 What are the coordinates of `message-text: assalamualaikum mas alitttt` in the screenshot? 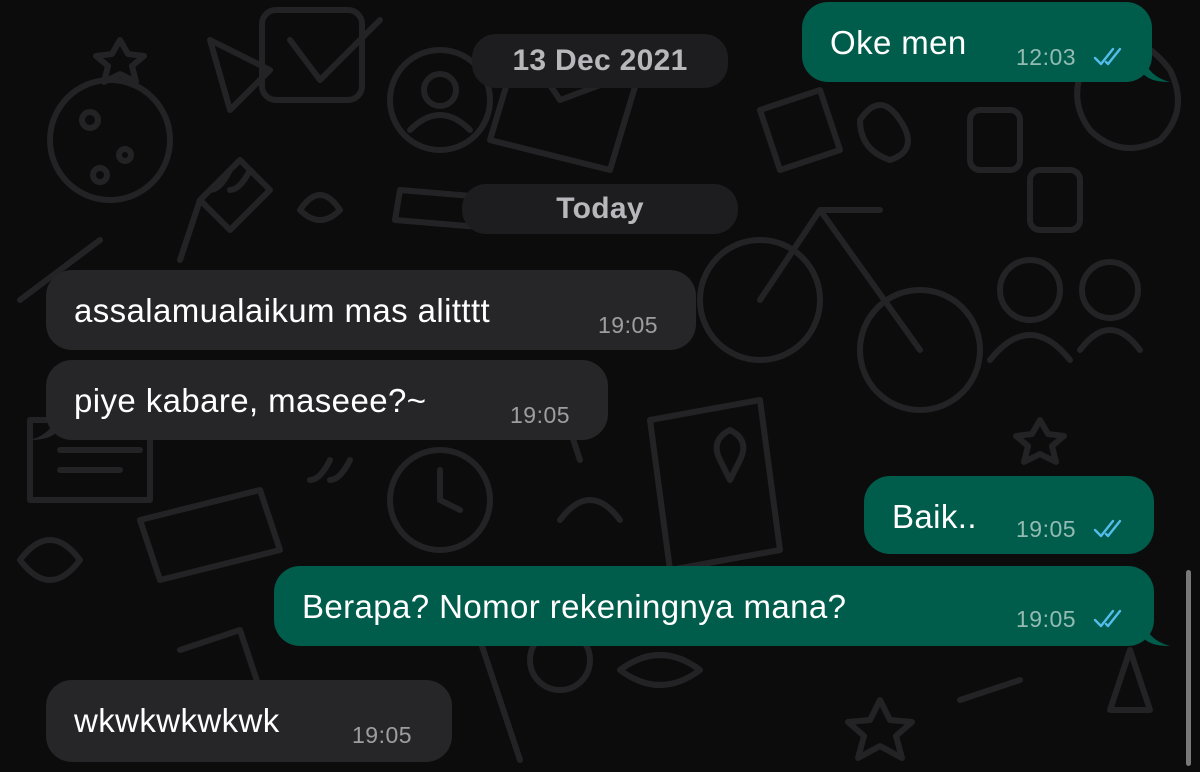 It's located at (282, 310).